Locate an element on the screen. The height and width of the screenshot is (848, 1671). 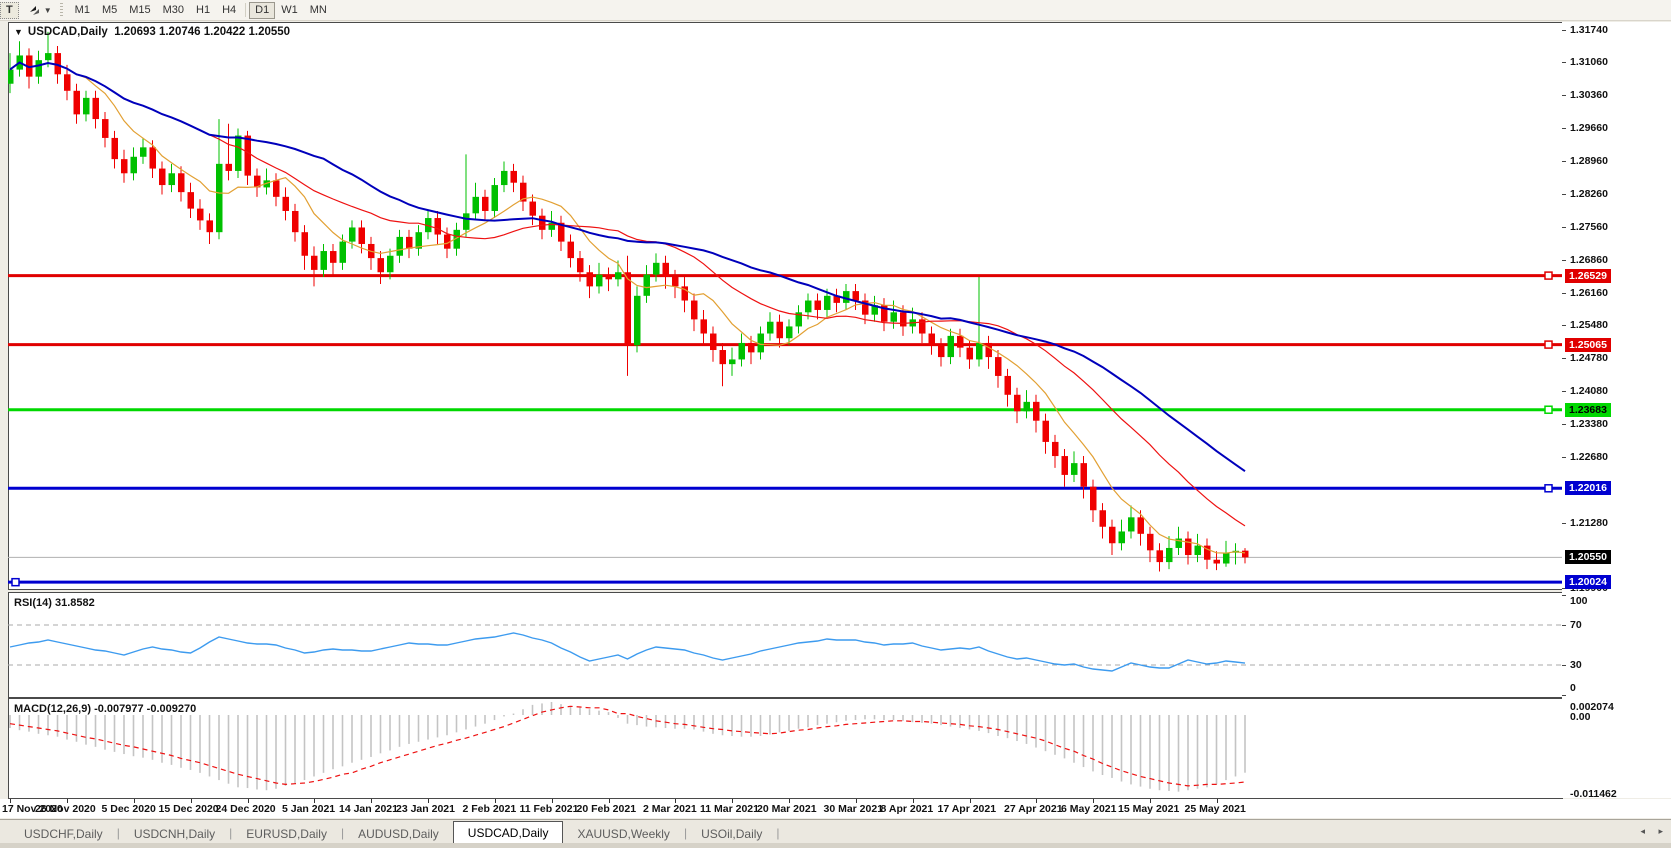
timeframe-button-m1: M1 is located at coordinates (82, 10).